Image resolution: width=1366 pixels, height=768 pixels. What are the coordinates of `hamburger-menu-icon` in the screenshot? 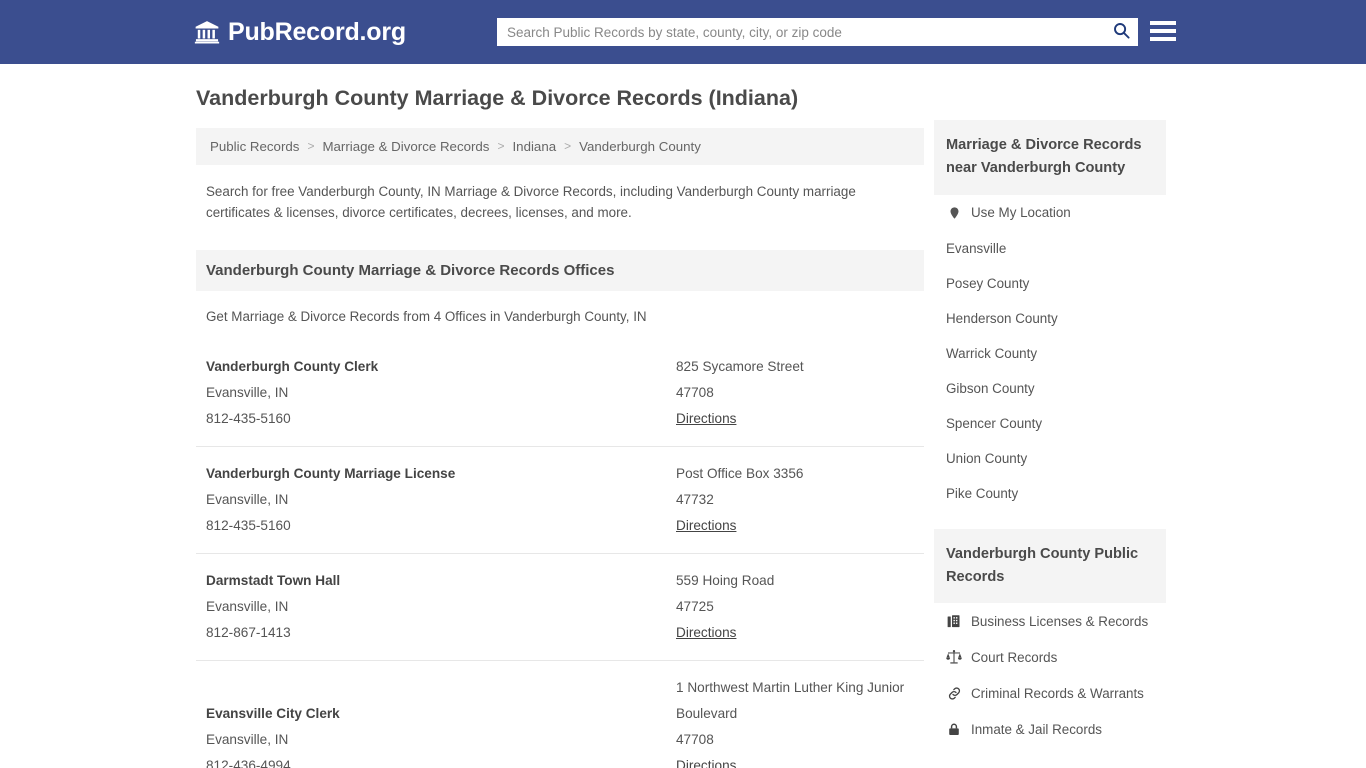 It's located at (1163, 31).